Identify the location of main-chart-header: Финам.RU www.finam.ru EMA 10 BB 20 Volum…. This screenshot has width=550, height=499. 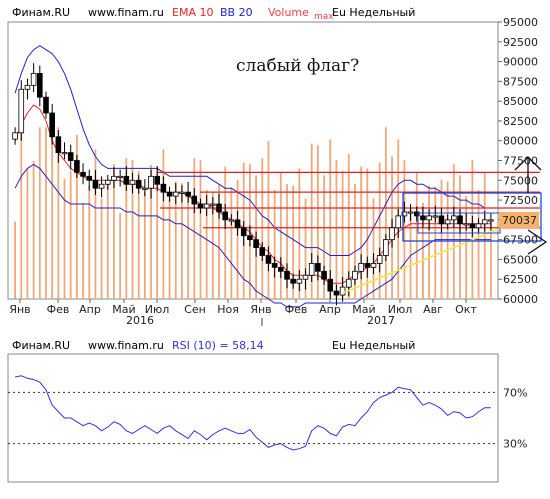
(213, 14).